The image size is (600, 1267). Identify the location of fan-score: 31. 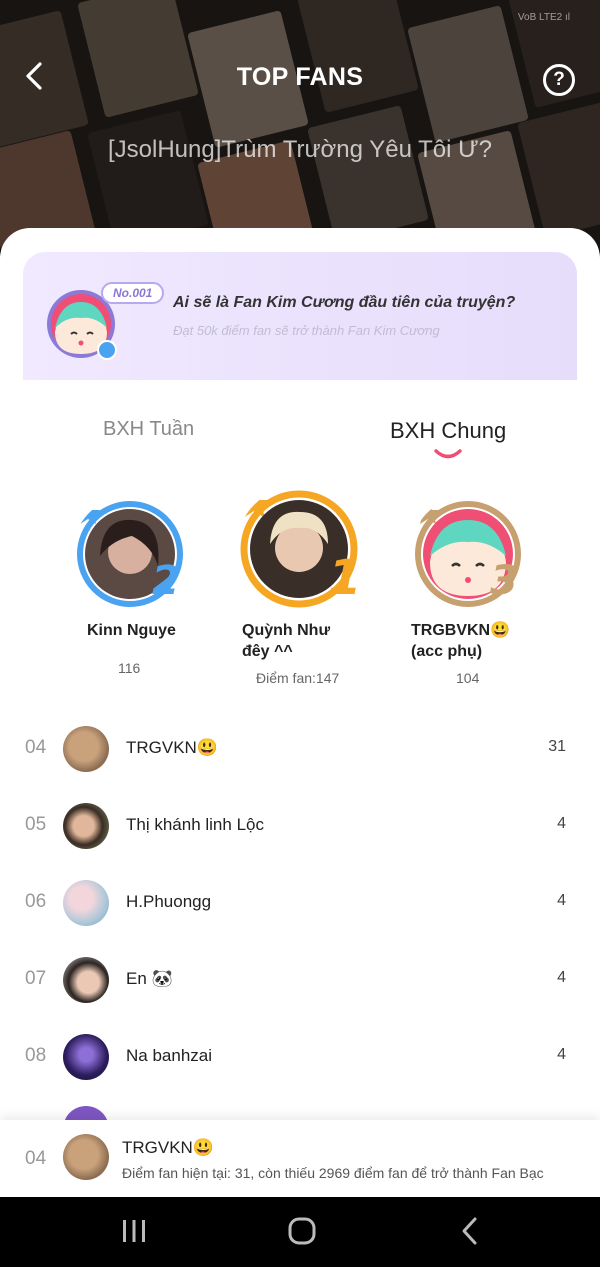
(557, 746).